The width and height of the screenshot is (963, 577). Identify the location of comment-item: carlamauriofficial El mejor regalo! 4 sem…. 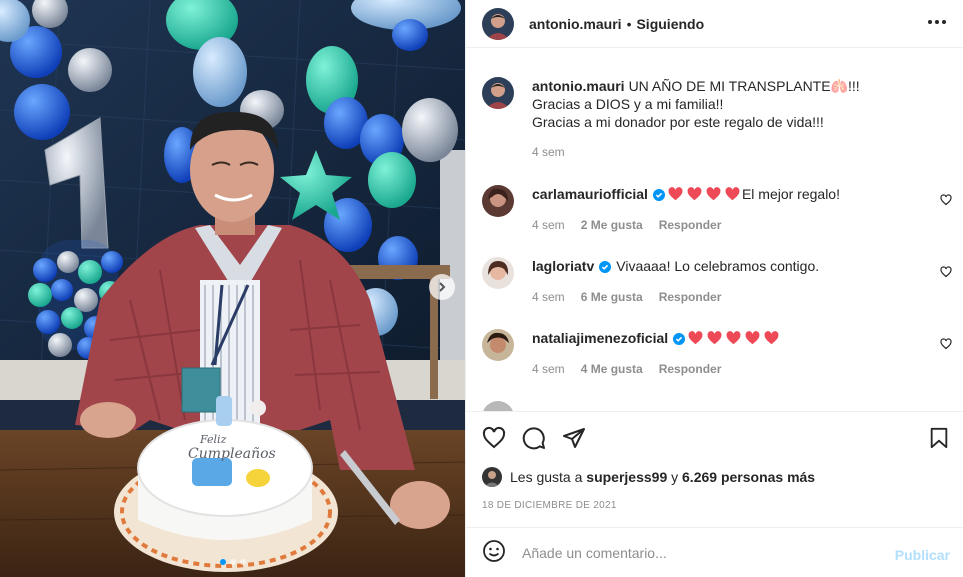
(707, 208).